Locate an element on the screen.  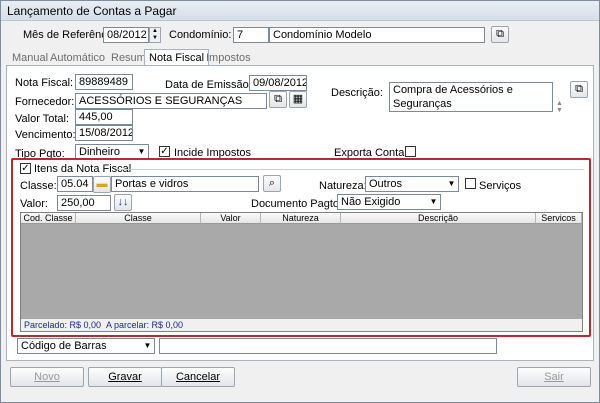
col-header-servicos: Servicos is located at coordinates (559, 218).